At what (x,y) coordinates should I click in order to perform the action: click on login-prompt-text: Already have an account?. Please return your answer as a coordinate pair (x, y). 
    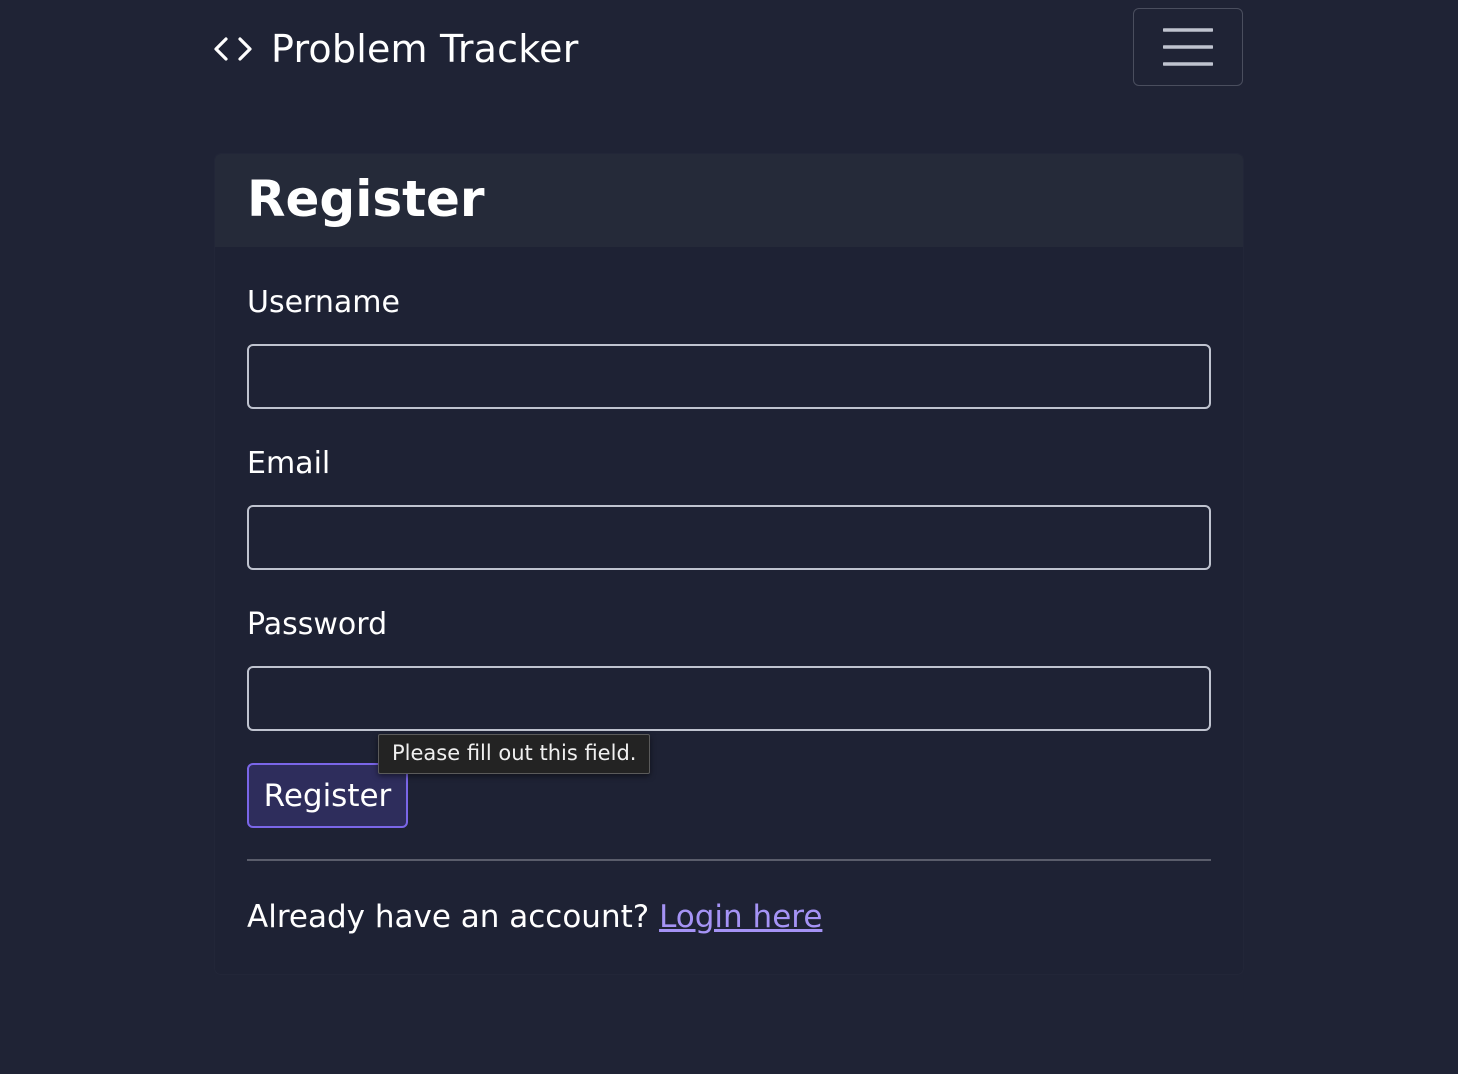
    Looking at the image, I should click on (448, 917).